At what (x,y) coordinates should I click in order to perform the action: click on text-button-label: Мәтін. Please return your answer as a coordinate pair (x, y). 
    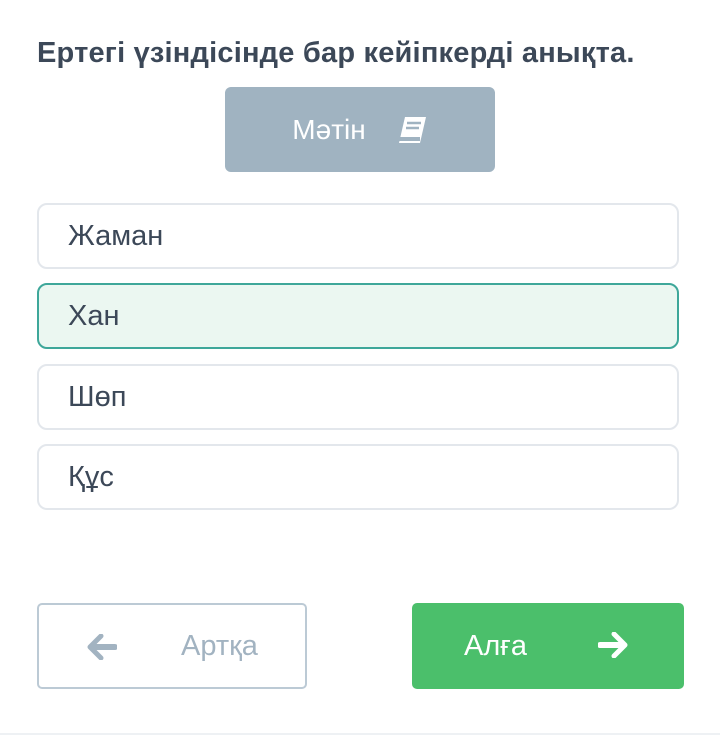
    Looking at the image, I should click on (329, 129).